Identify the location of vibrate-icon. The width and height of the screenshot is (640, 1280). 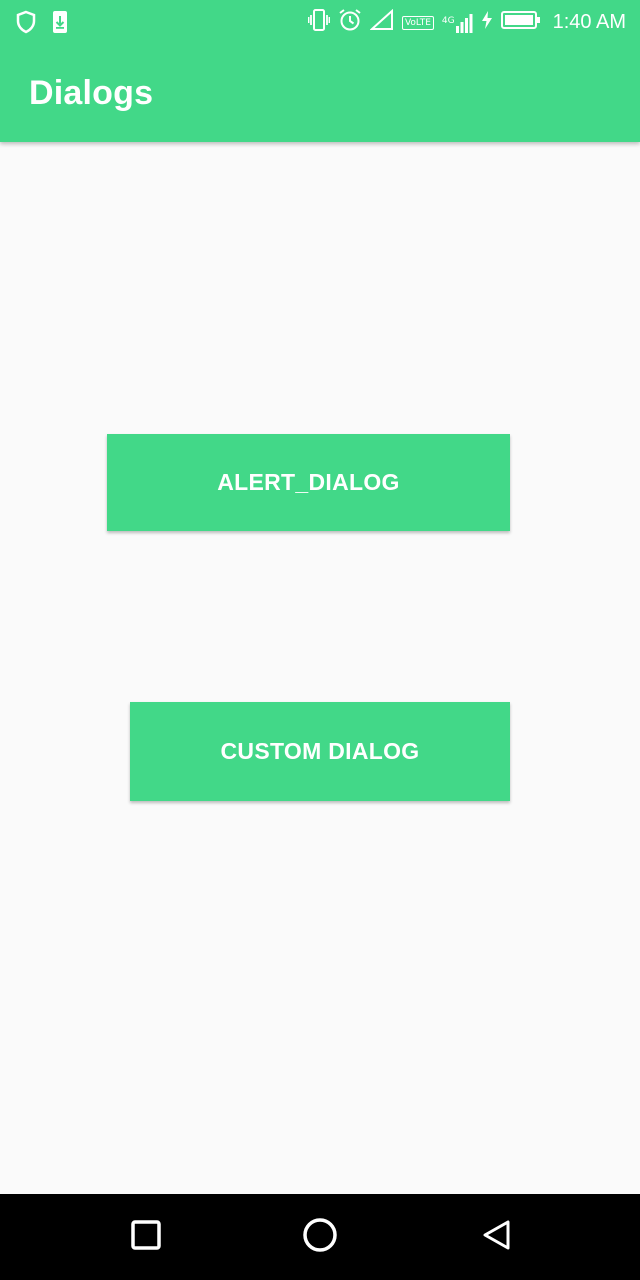
(319, 22).